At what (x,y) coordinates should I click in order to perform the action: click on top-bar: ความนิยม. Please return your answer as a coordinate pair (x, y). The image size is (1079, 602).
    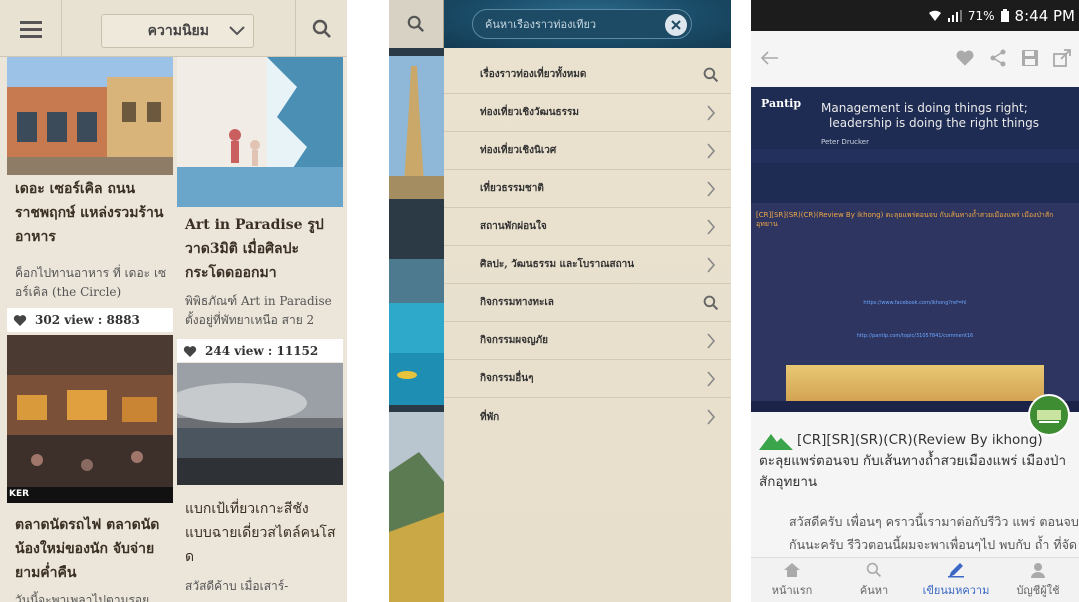
    Looking at the image, I should click on (173, 28).